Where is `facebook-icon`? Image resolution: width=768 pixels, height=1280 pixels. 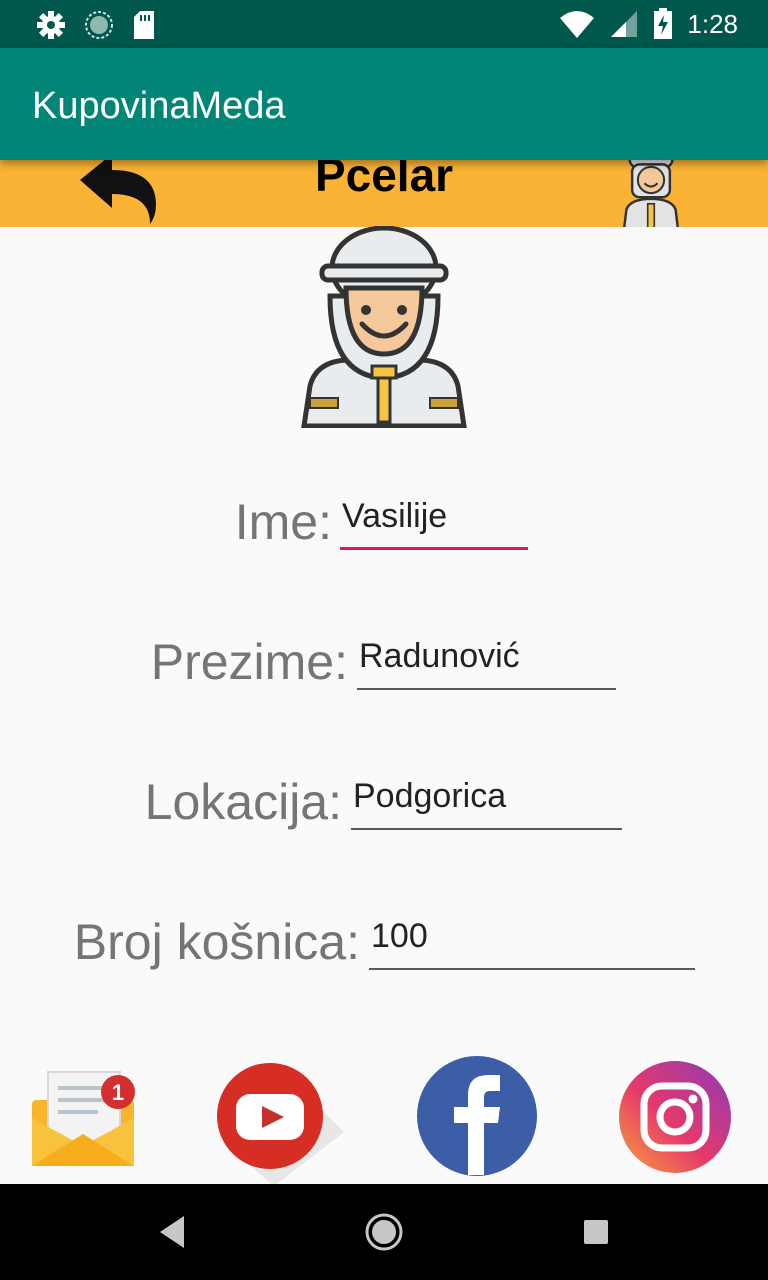 facebook-icon is located at coordinates (477, 1116).